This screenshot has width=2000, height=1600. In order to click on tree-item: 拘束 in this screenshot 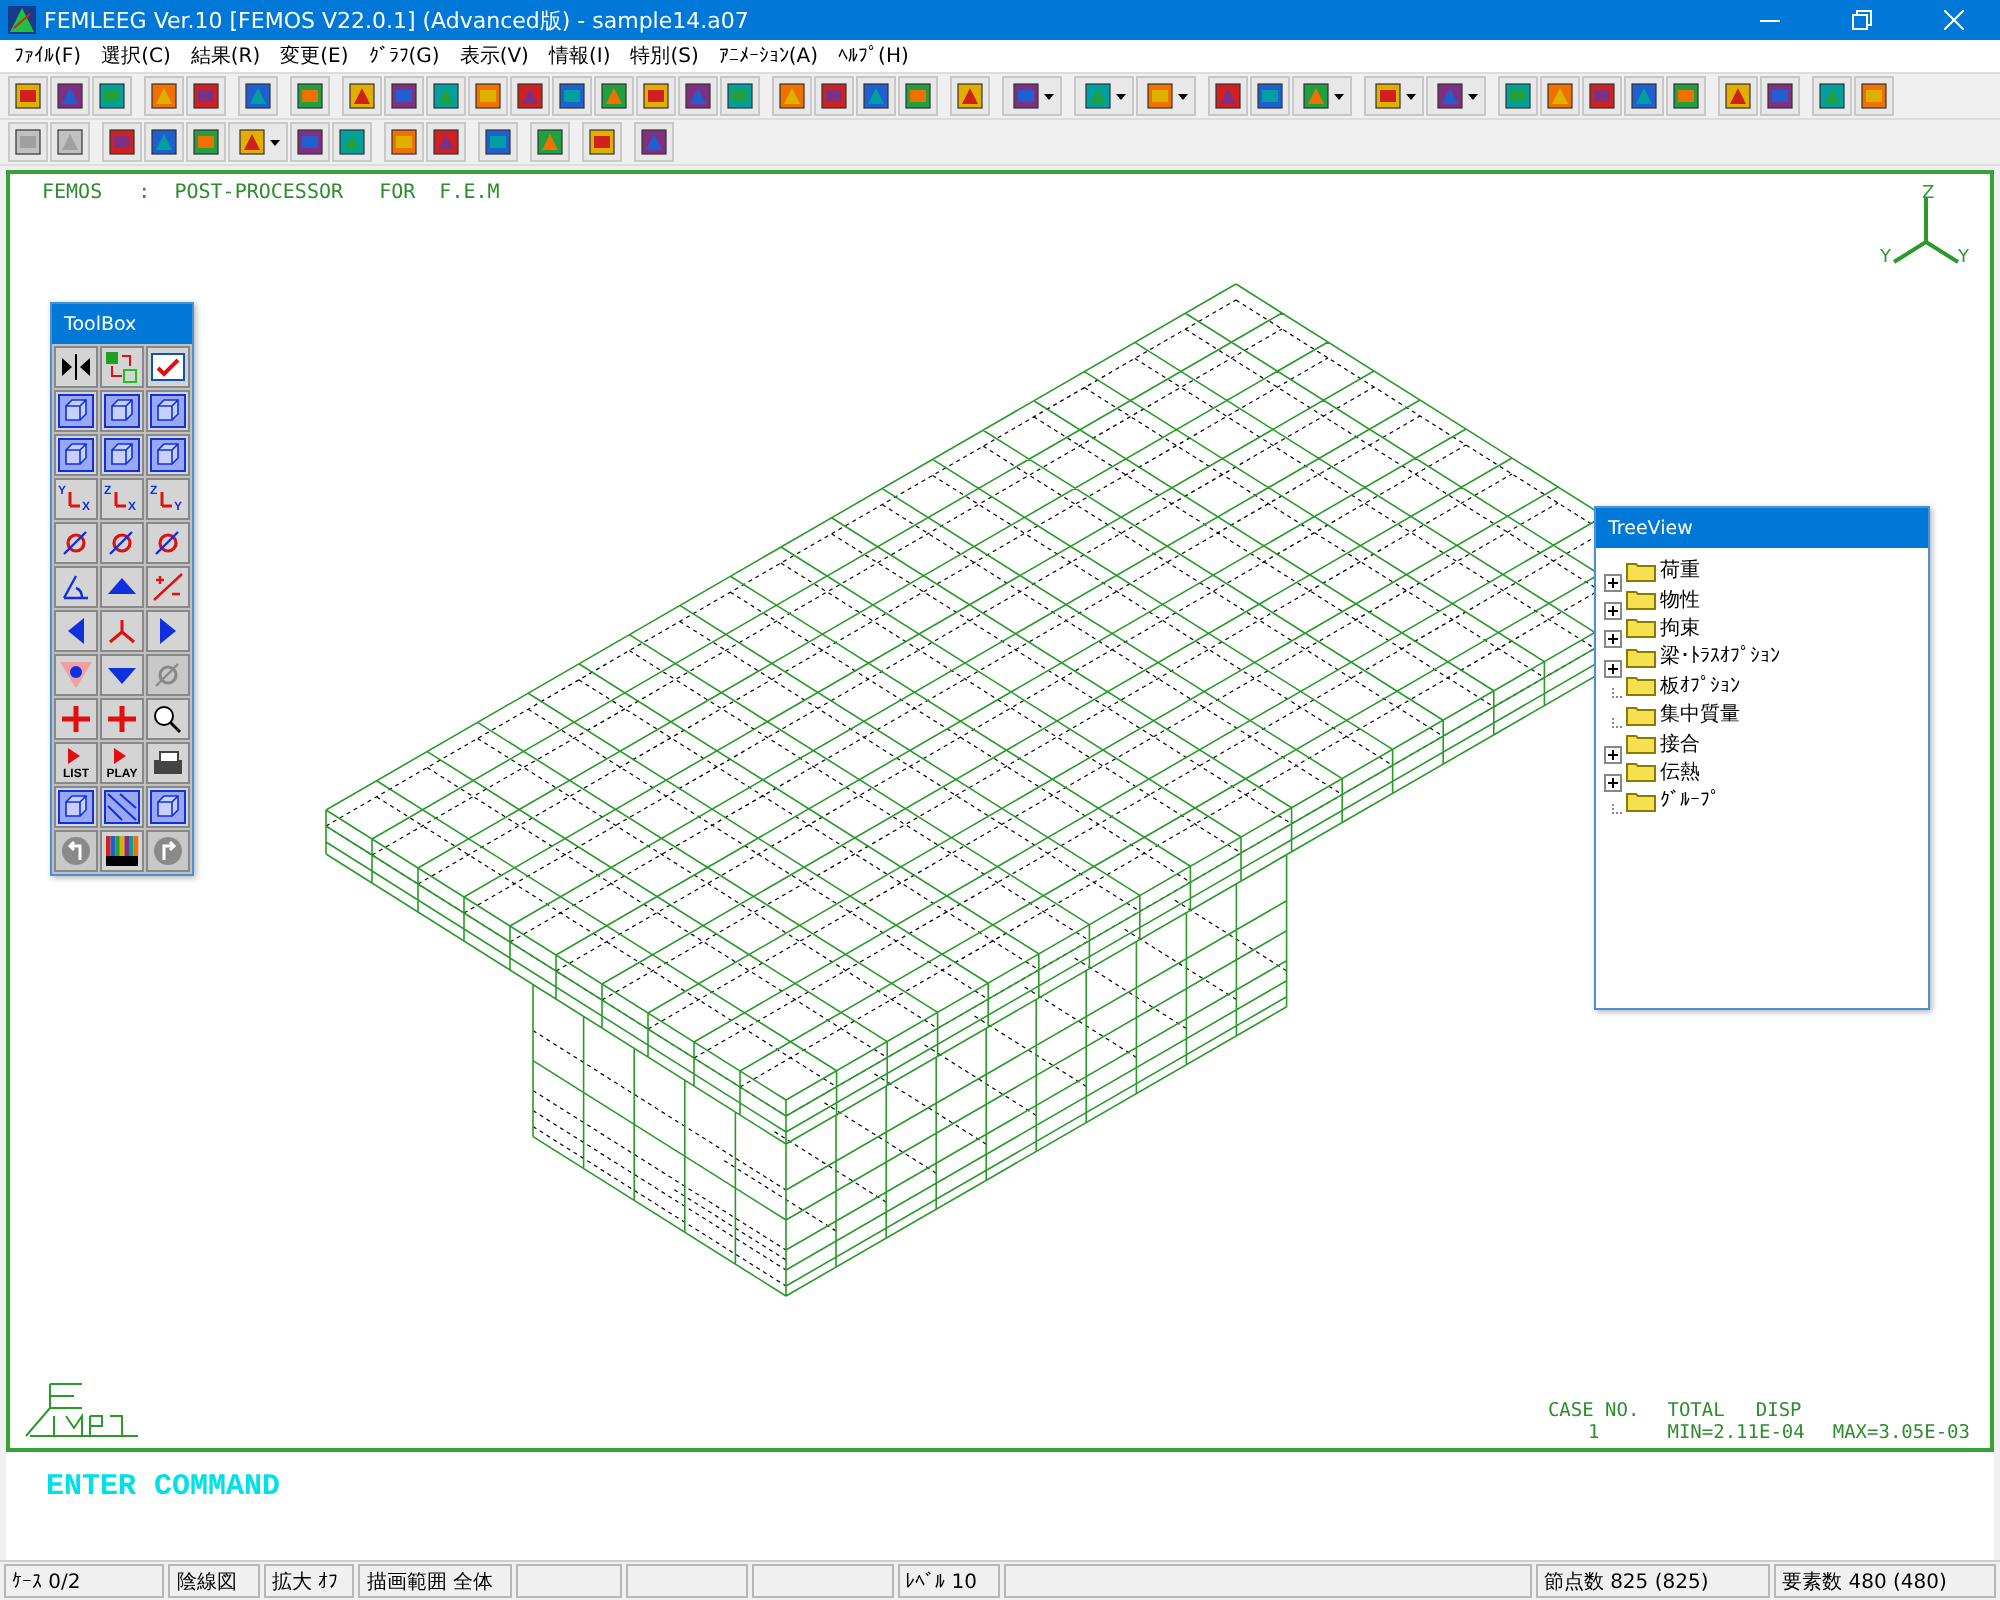, I will do `click(1762, 628)`.